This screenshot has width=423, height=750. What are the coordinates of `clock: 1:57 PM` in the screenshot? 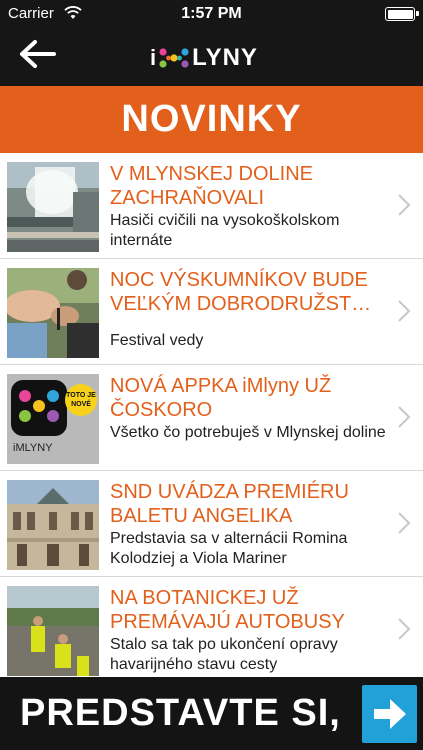 It's located at (211, 13).